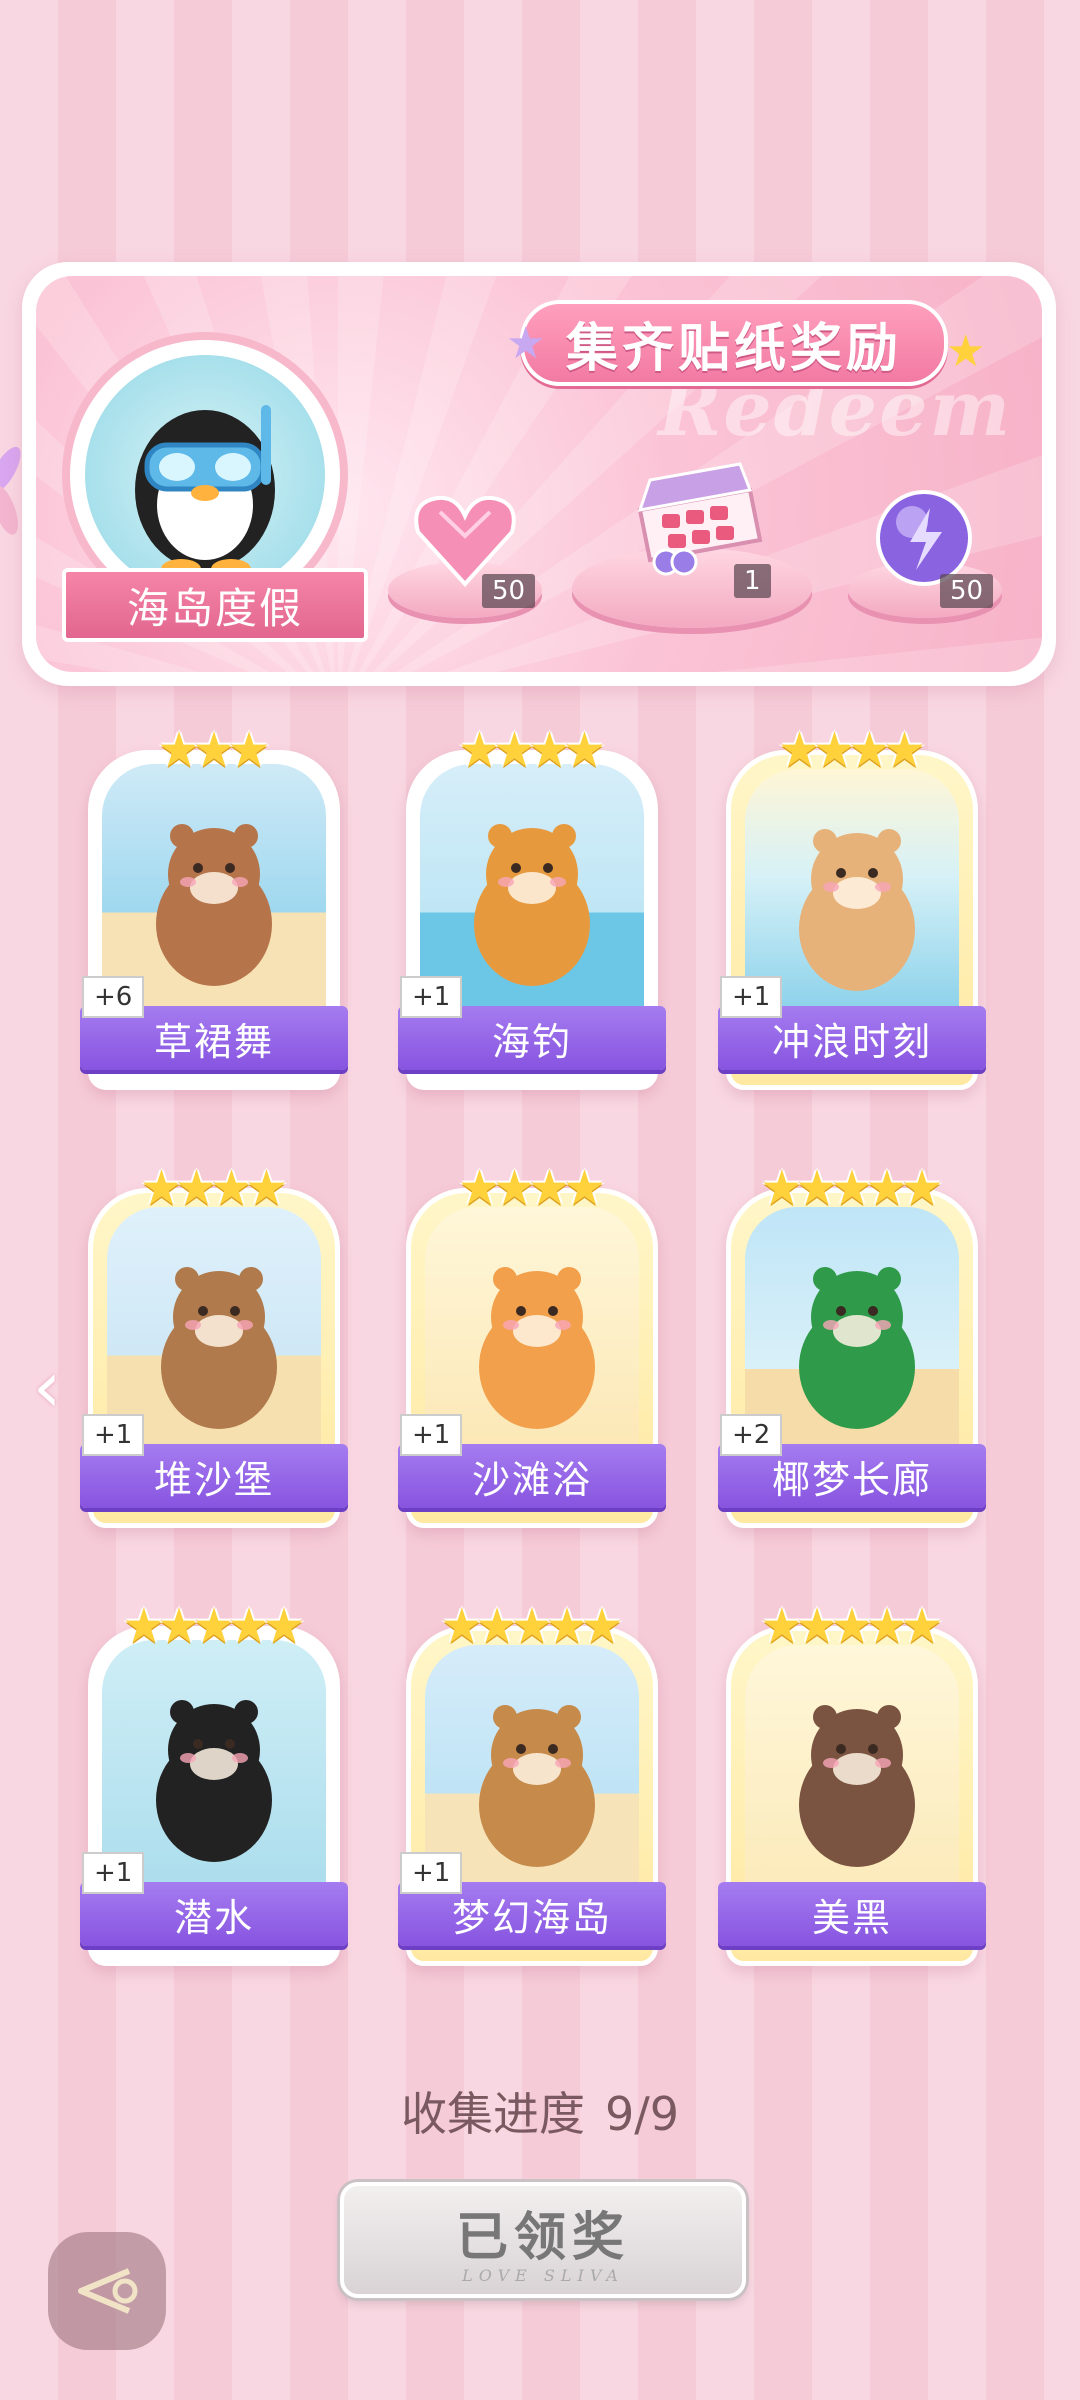 Image resolution: width=1080 pixels, height=2400 pixels. Describe the element at coordinates (214, 608) in the screenshot. I see `set-name: 海岛度假` at that location.